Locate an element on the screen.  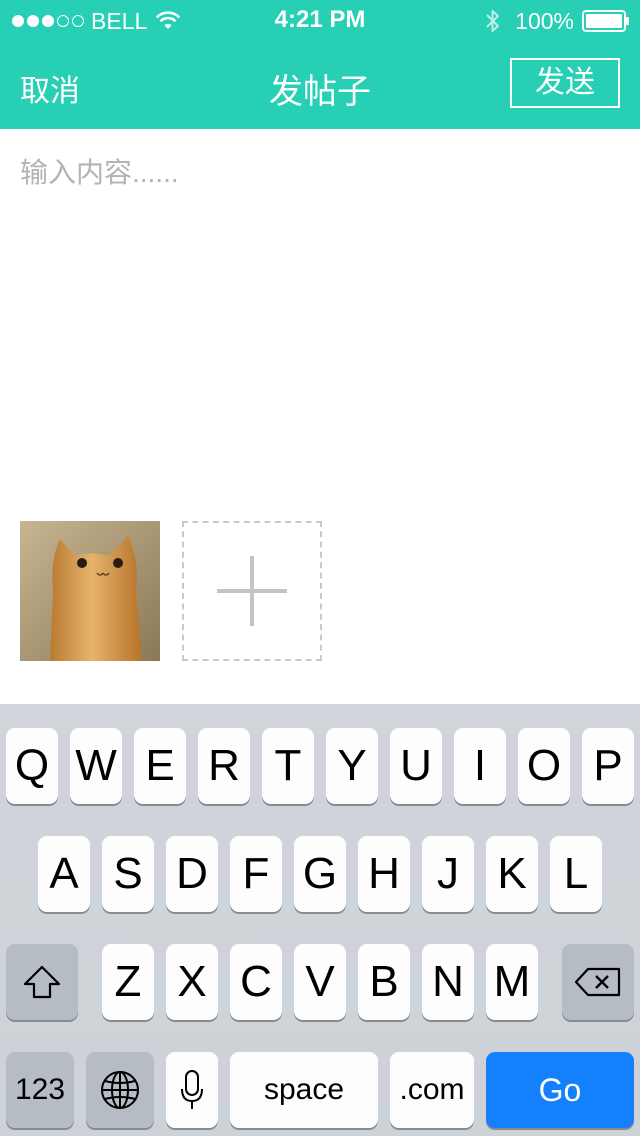
battery-icon is located at coordinates (605, 21).